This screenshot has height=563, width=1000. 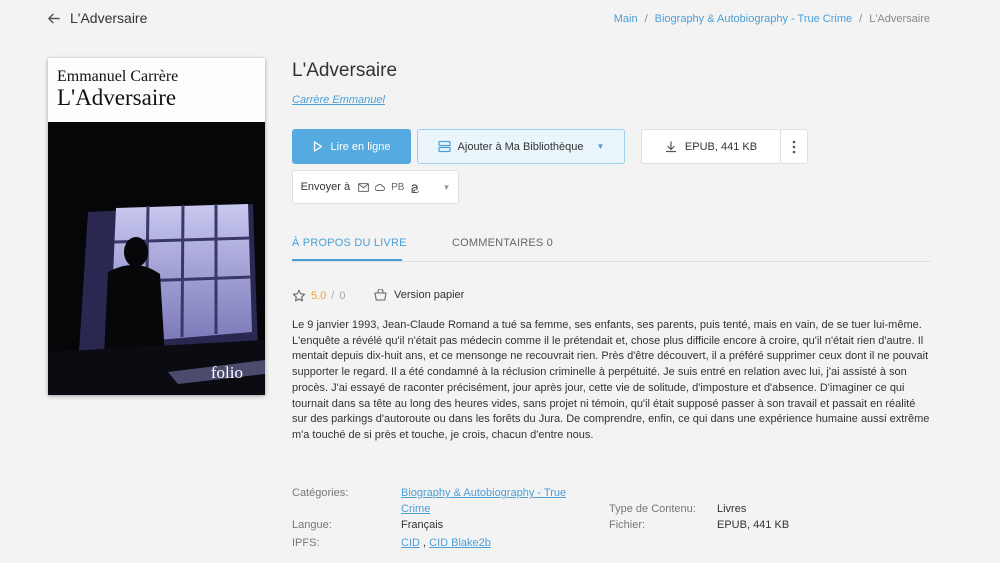 What do you see at coordinates (626, 19) in the screenshot?
I see `breadcrumb-main: Main` at bounding box center [626, 19].